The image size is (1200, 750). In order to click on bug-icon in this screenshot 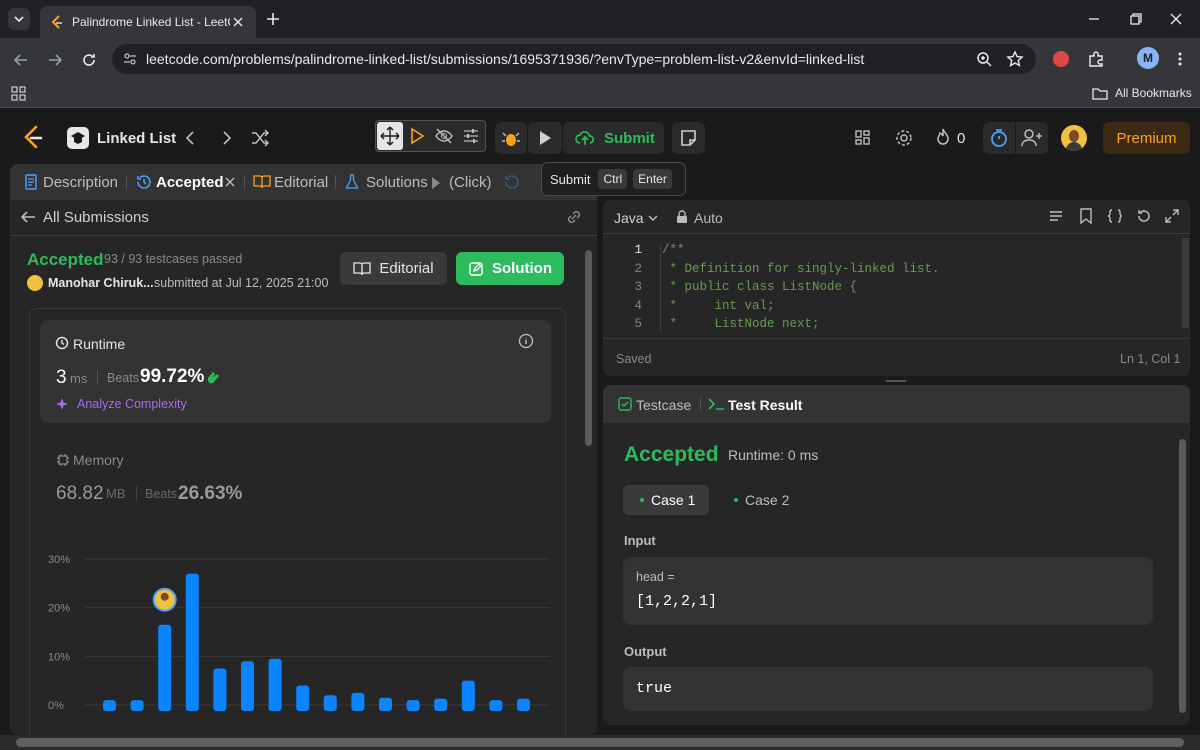, I will do `click(511, 139)`.